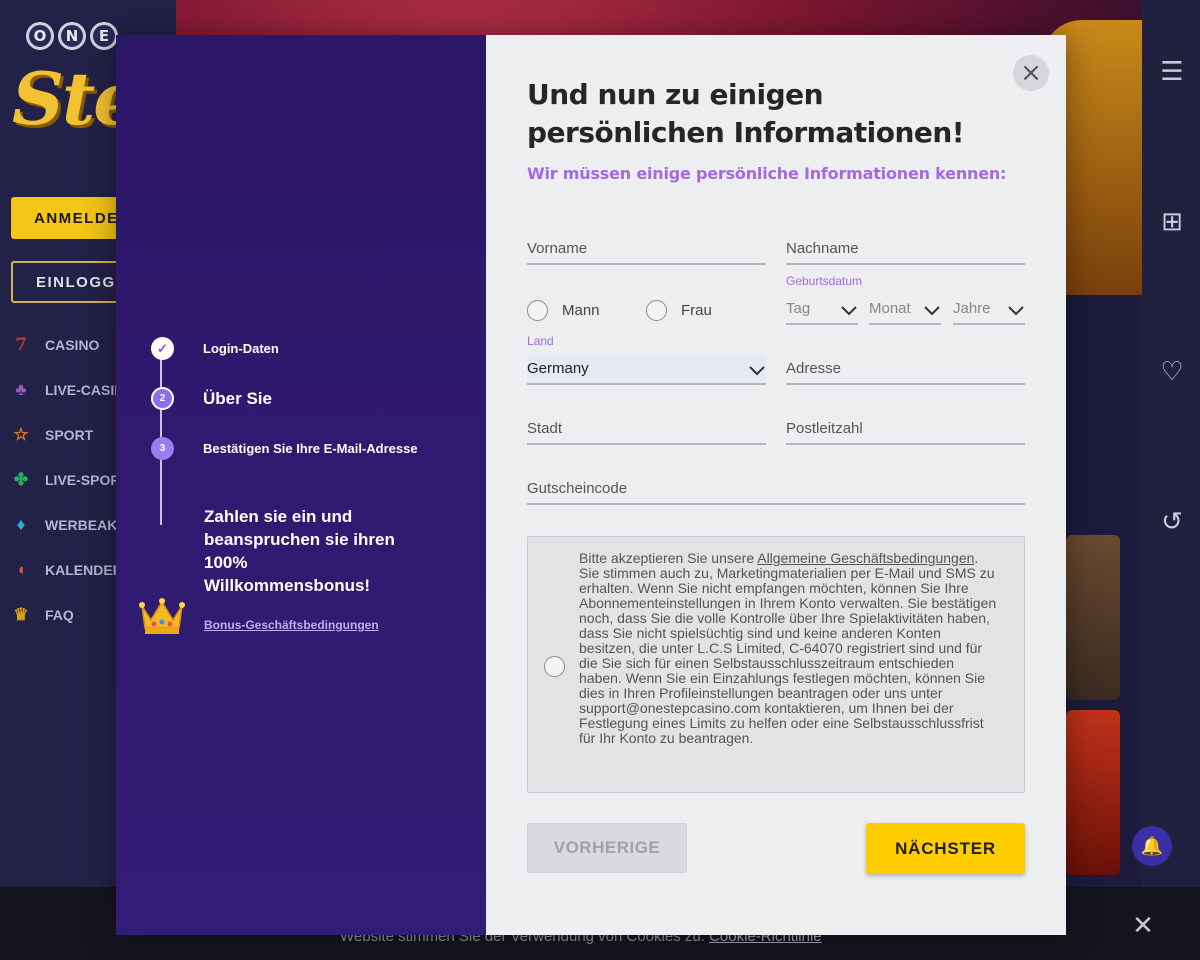 This screenshot has height=960, width=1200. What do you see at coordinates (905, 250) in the screenshot?
I see `last-name-field: Nachname` at bounding box center [905, 250].